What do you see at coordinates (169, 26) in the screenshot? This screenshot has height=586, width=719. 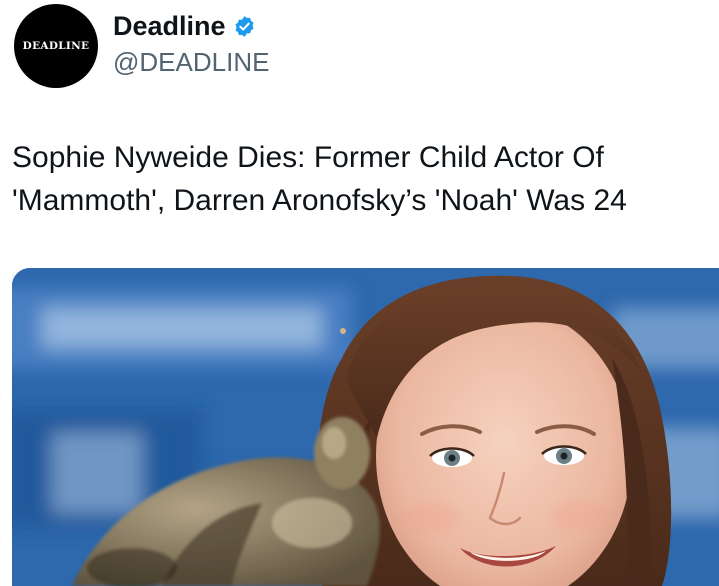 I see `author-display-name: Deadline` at bounding box center [169, 26].